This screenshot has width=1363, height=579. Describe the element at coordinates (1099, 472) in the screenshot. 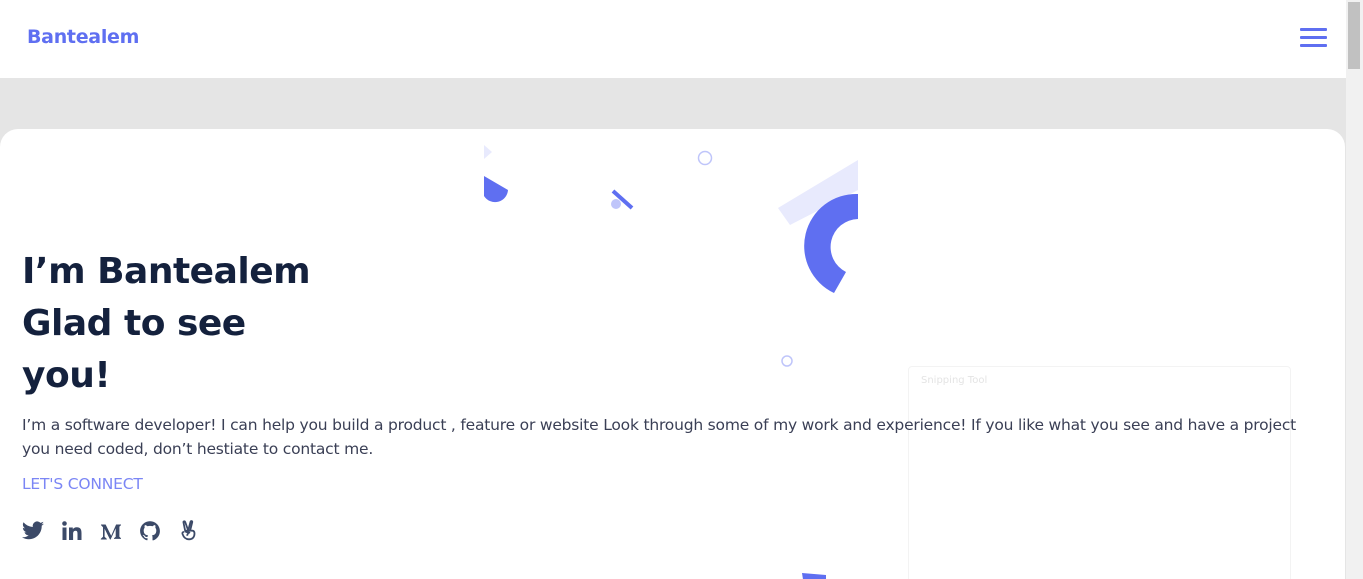

I see `snipping-tool-overlay: Snipping Tool` at that location.